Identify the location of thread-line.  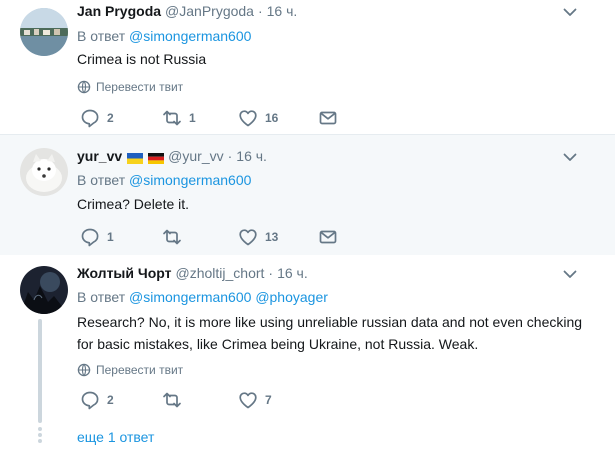
(40, 371).